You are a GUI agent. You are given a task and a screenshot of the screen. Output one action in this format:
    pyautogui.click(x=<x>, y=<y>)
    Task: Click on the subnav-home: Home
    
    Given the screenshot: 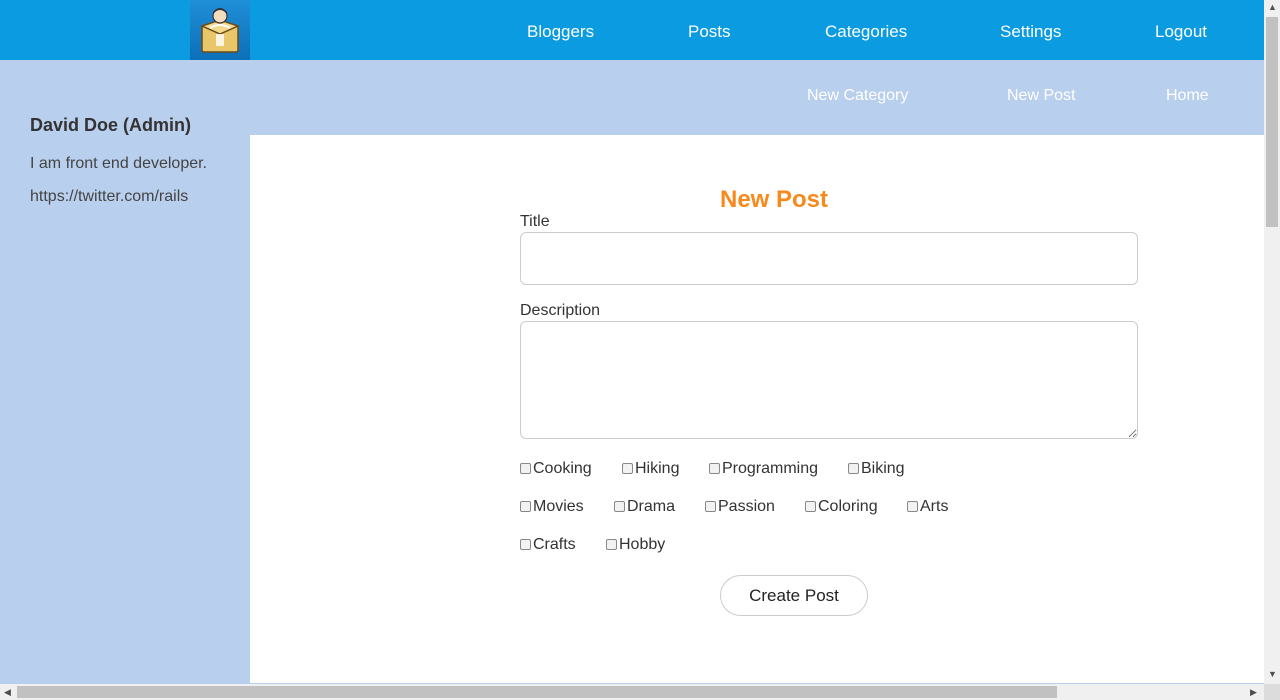 What is the action you would take?
    pyautogui.click(x=1187, y=96)
    